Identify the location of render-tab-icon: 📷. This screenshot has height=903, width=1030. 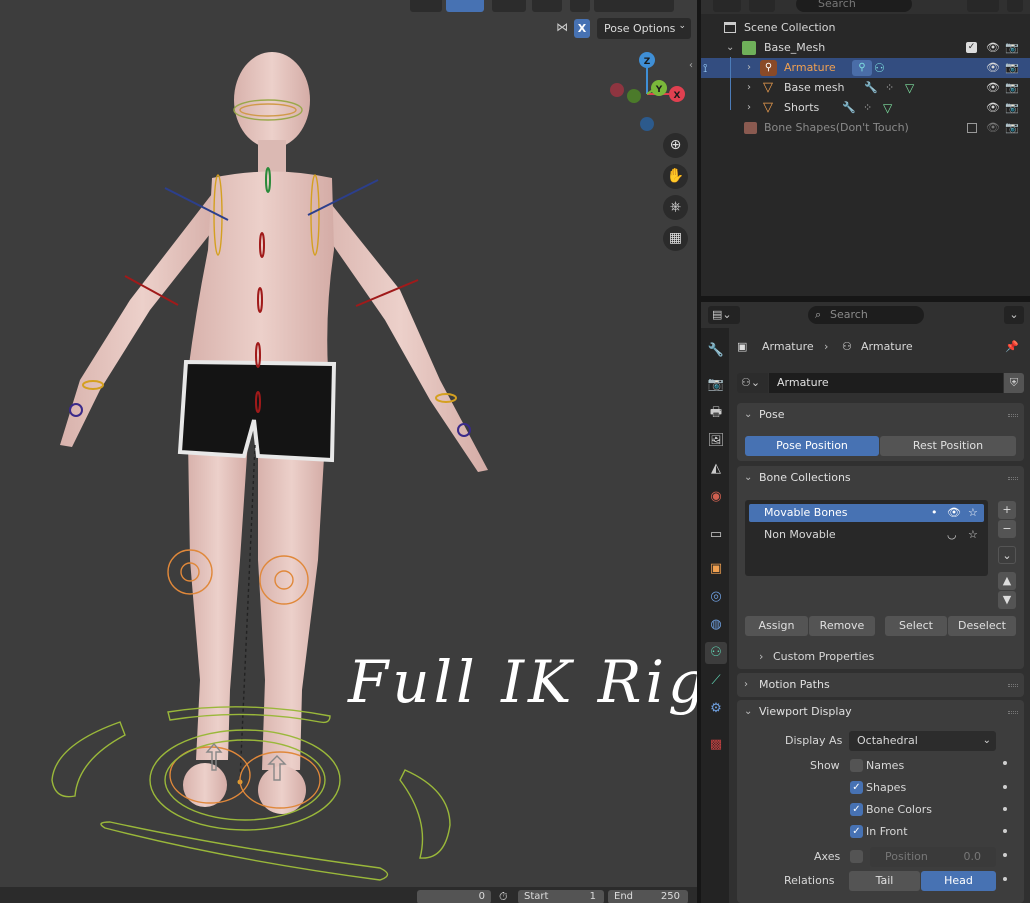
(716, 385).